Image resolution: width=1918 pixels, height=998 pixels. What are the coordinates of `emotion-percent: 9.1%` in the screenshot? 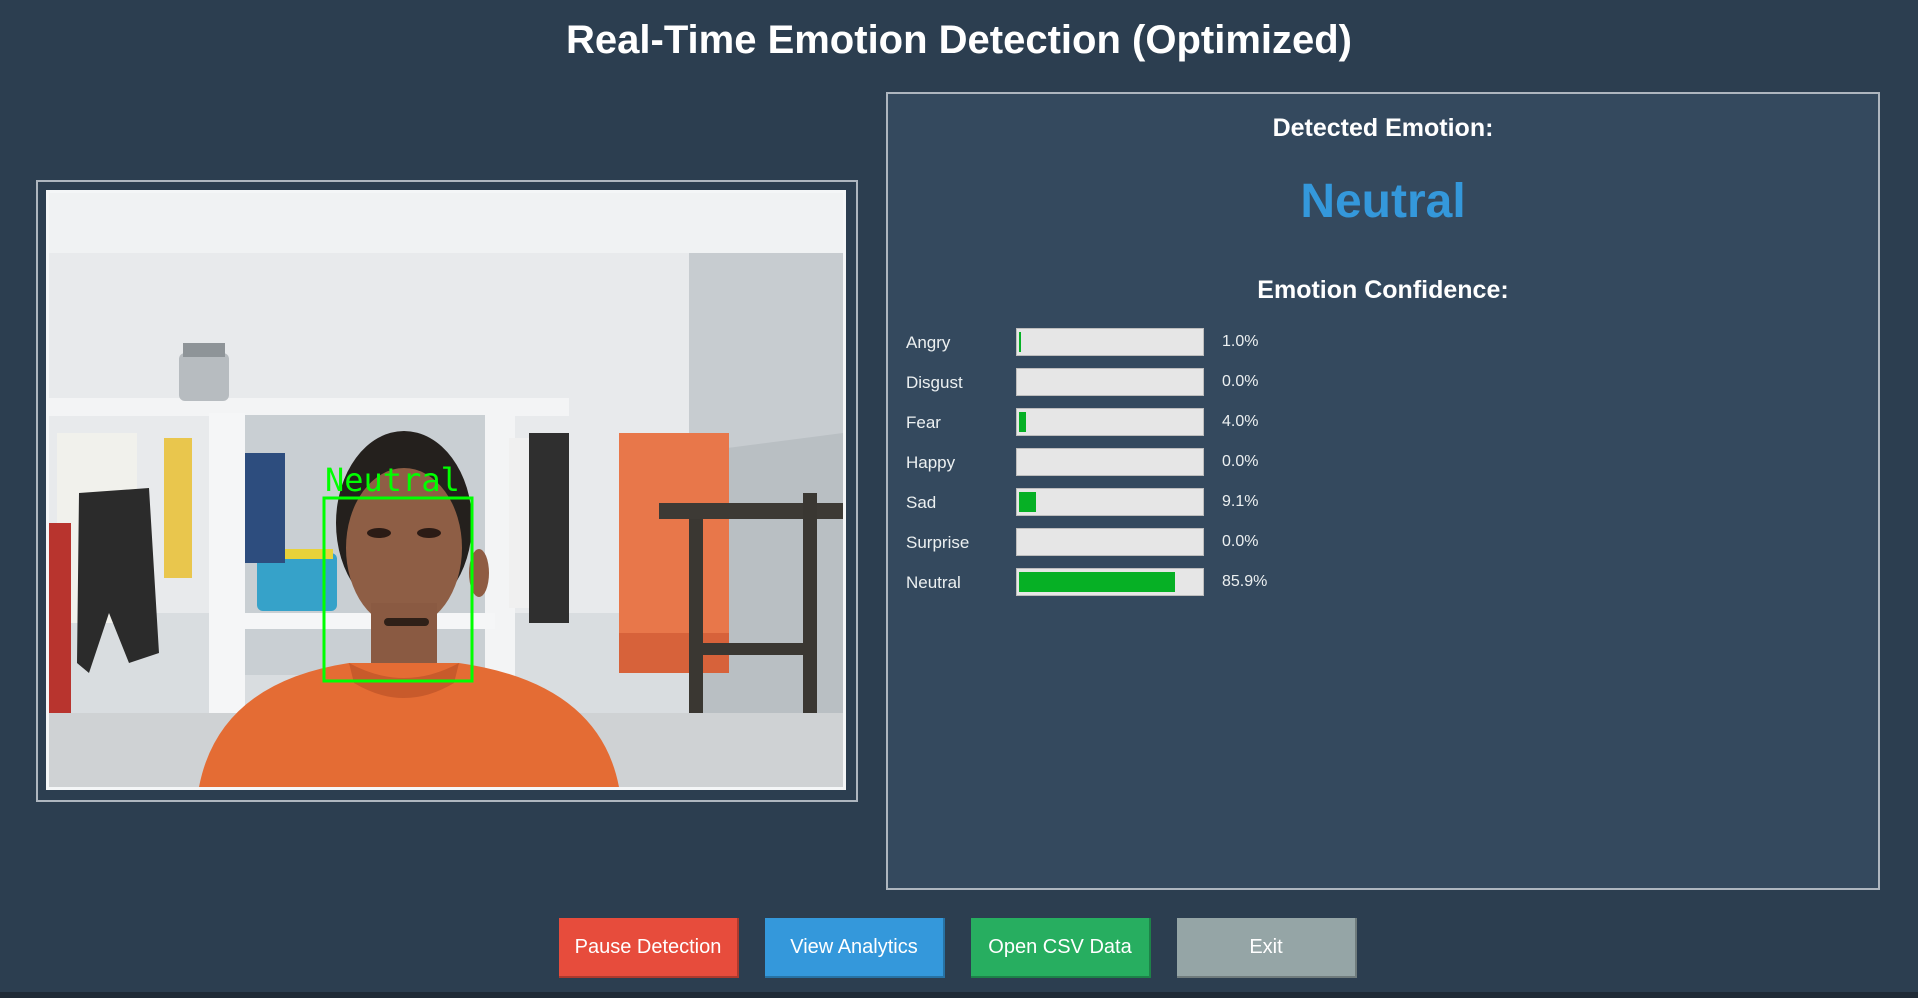 It's located at (1240, 501).